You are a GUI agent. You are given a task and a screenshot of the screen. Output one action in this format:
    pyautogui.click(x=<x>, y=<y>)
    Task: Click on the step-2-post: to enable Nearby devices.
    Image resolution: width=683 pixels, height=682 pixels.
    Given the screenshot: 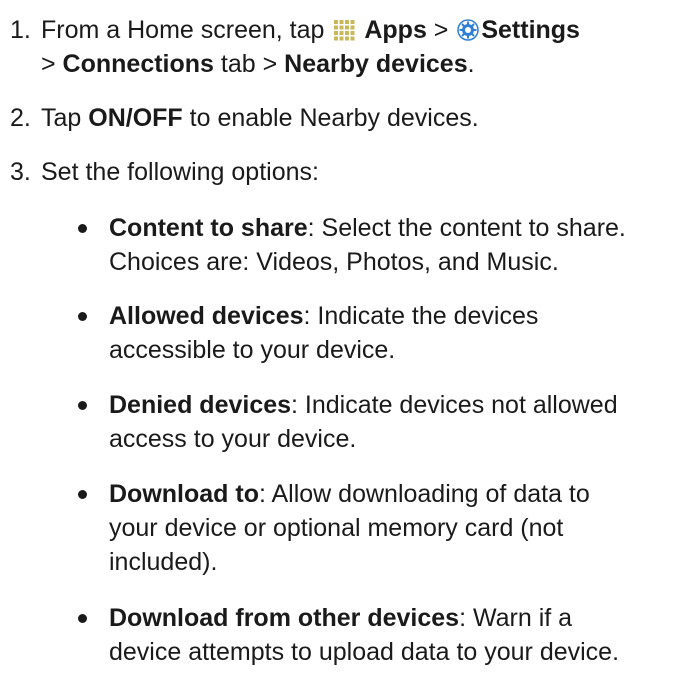 What is the action you would take?
    pyautogui.click(x=330, y=118)
    